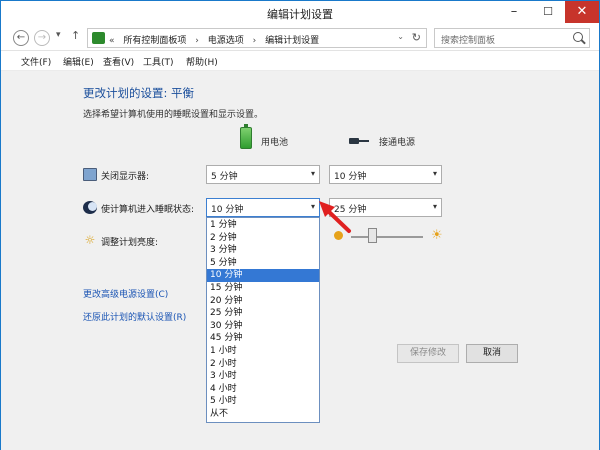 This screenshot has width=600, height=450. What do you see at coordinates (130, 243) in the screenshot?
I see `brightness-label: 调整计划亮度:` at bounding box center [130, 243].